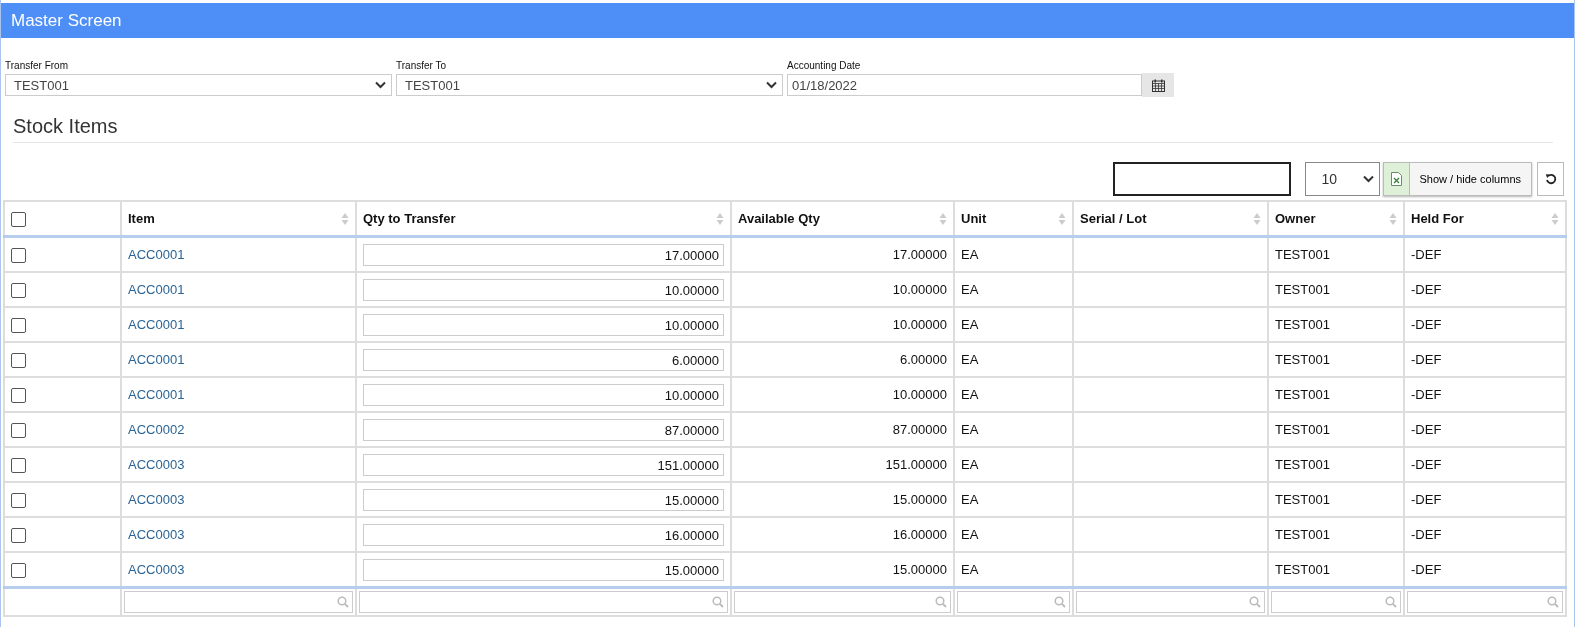 This screenshot has width=1575, height=627. What do you see at coordinates (842, 219) in the screenshot?
I see `column-header: Available Qty` at bounding box center [842, 219].